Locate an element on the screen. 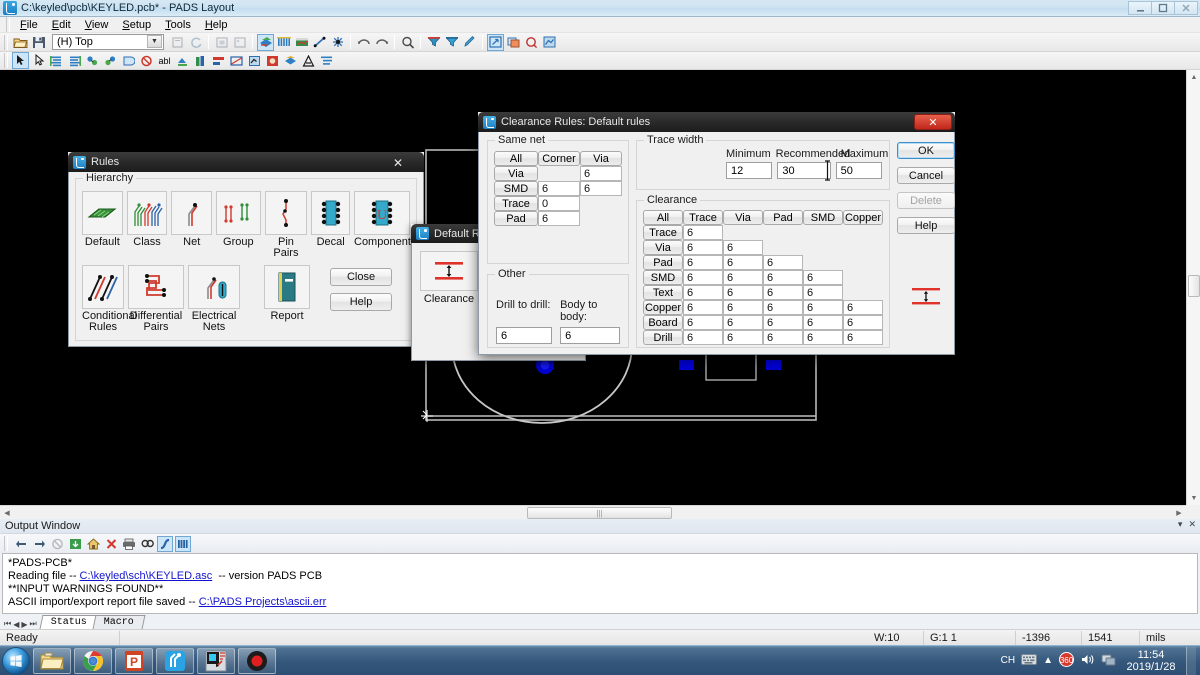 Image resolution: width=1200 pixels, height=675 pixels. columns-icon is located at coordinates (183, 543).